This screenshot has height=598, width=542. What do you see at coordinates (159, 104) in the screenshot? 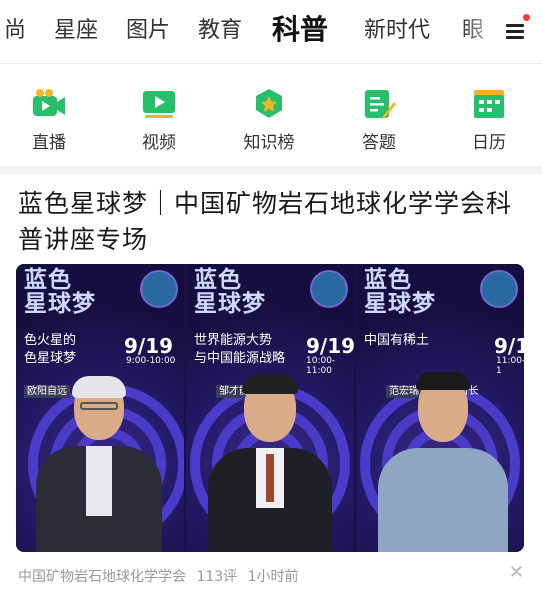
I see `video-play-icon` at bounding box center [159, 104].